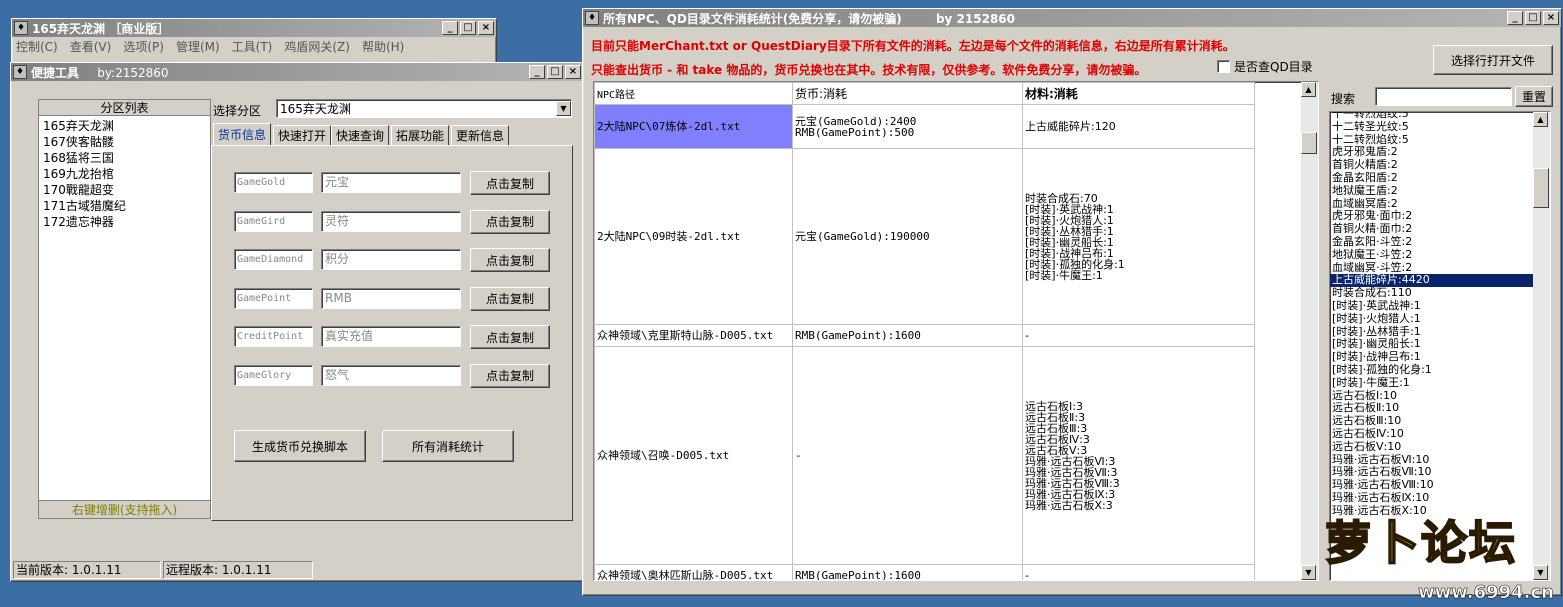 The height and width of the screenshot is (607, 1563). I want to click on currency-cell: RMB(GamePoint):1600, so click(907, 572).